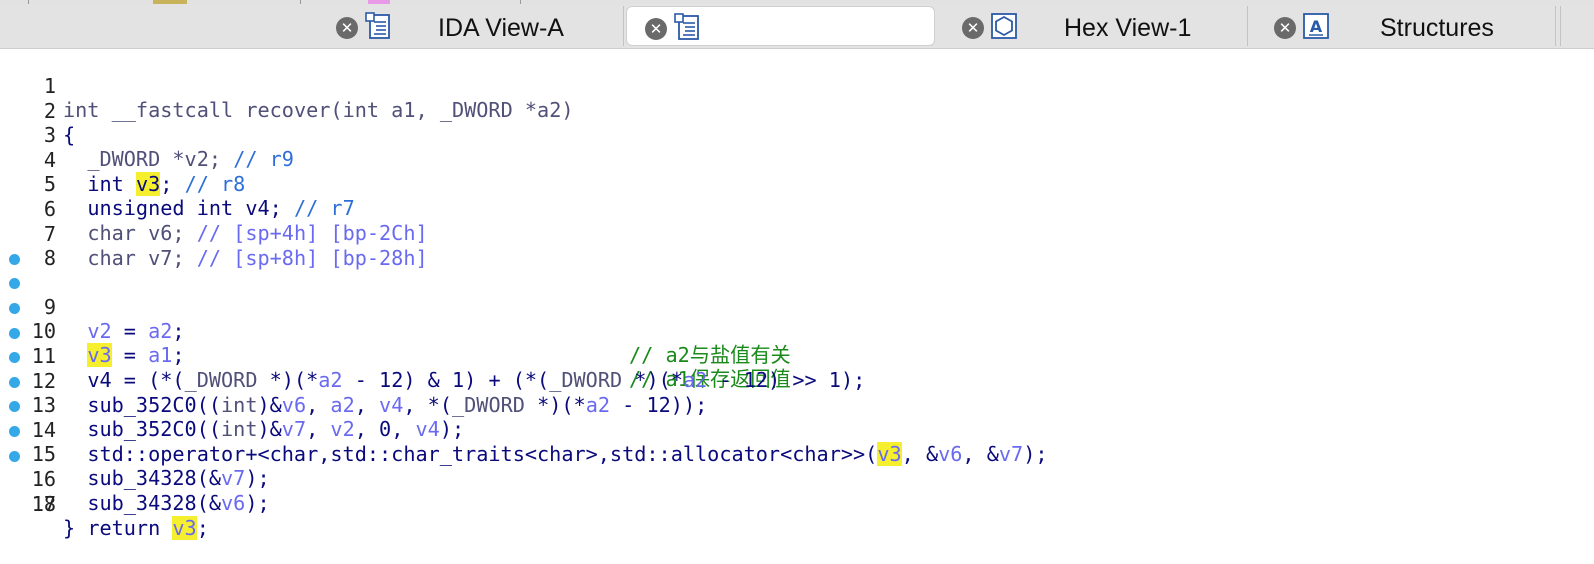 This screenshot has height=564, width=1594. I want to click on code-line: 3 _DWORD *v2; // r9, so click(797, 135).